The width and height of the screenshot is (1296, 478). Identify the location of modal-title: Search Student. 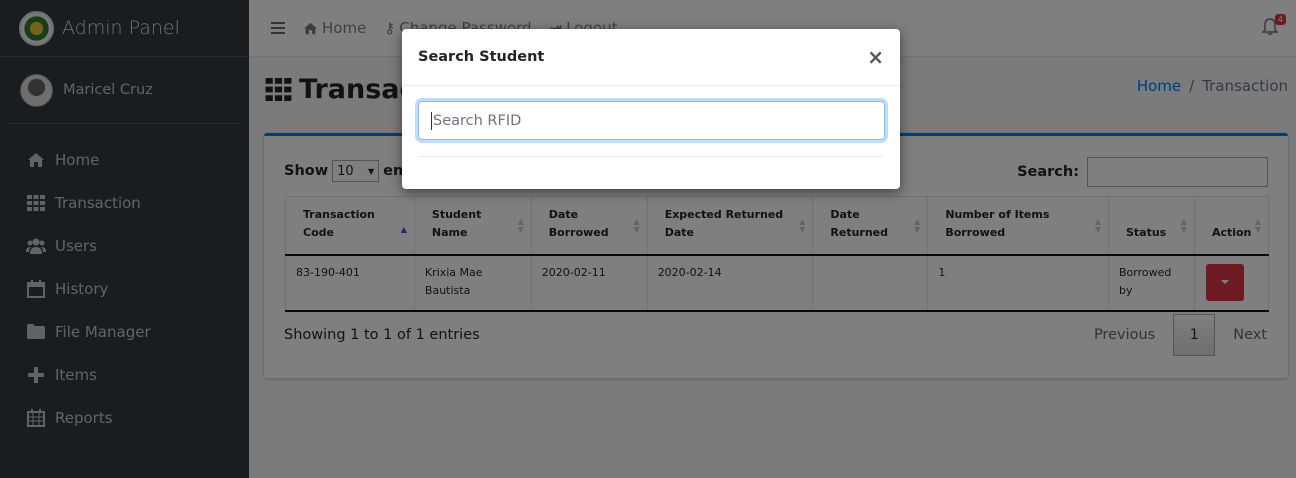
(481, 57).